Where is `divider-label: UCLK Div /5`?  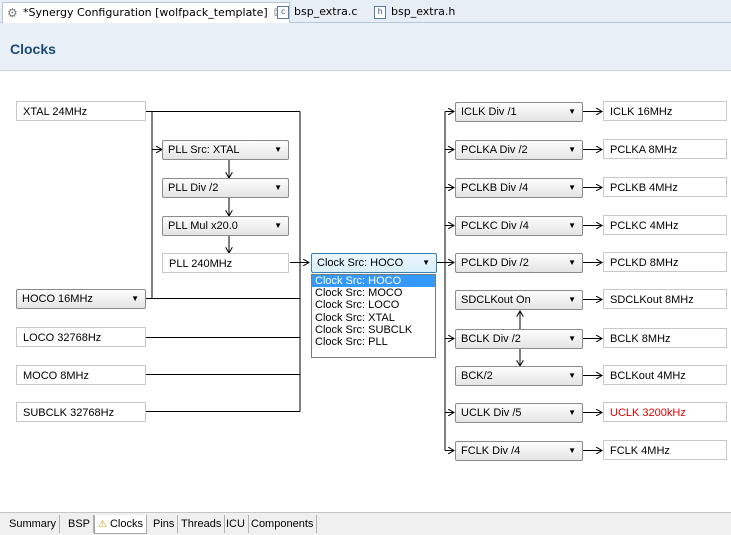
divider-label: UCLK Div /5 is located at coordinates (491, 413).